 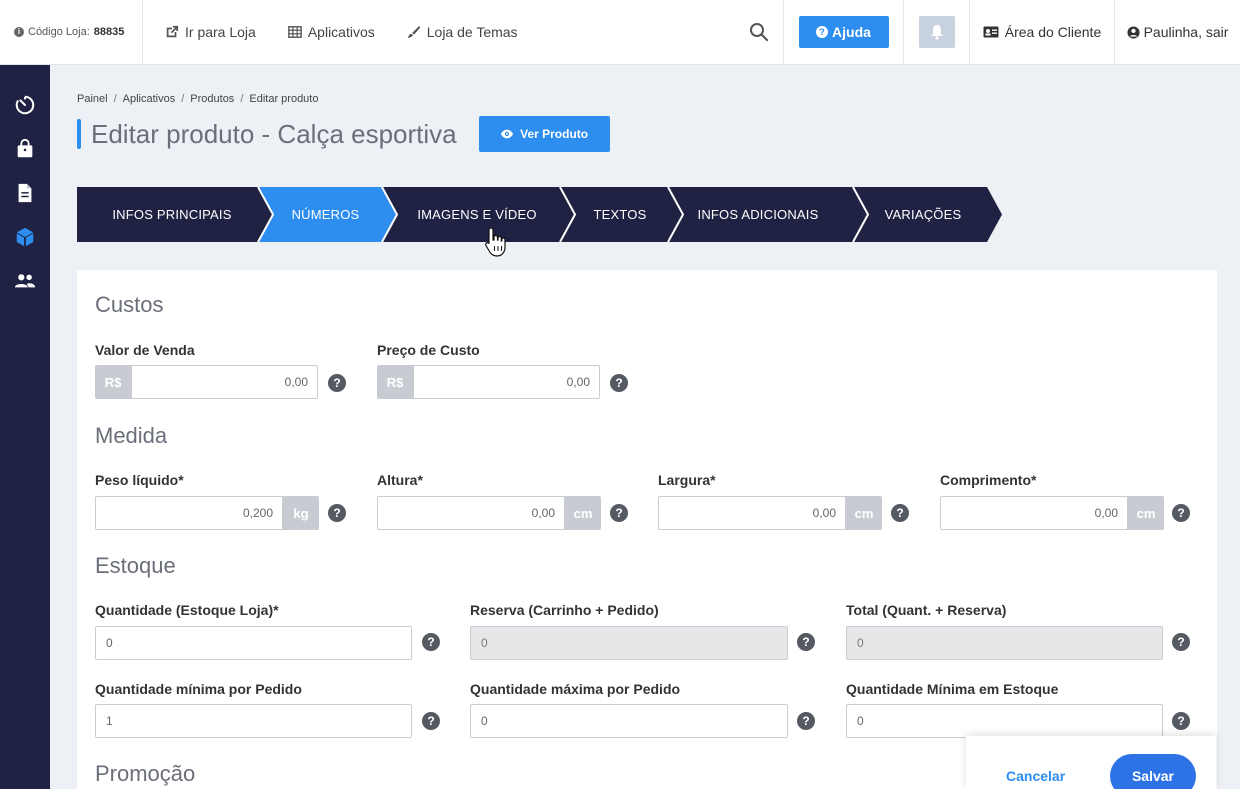 What do you see at coordinates (752, 513) in the screenshot?
I see `width-input: 0,00` at bounding box center [752, 513].